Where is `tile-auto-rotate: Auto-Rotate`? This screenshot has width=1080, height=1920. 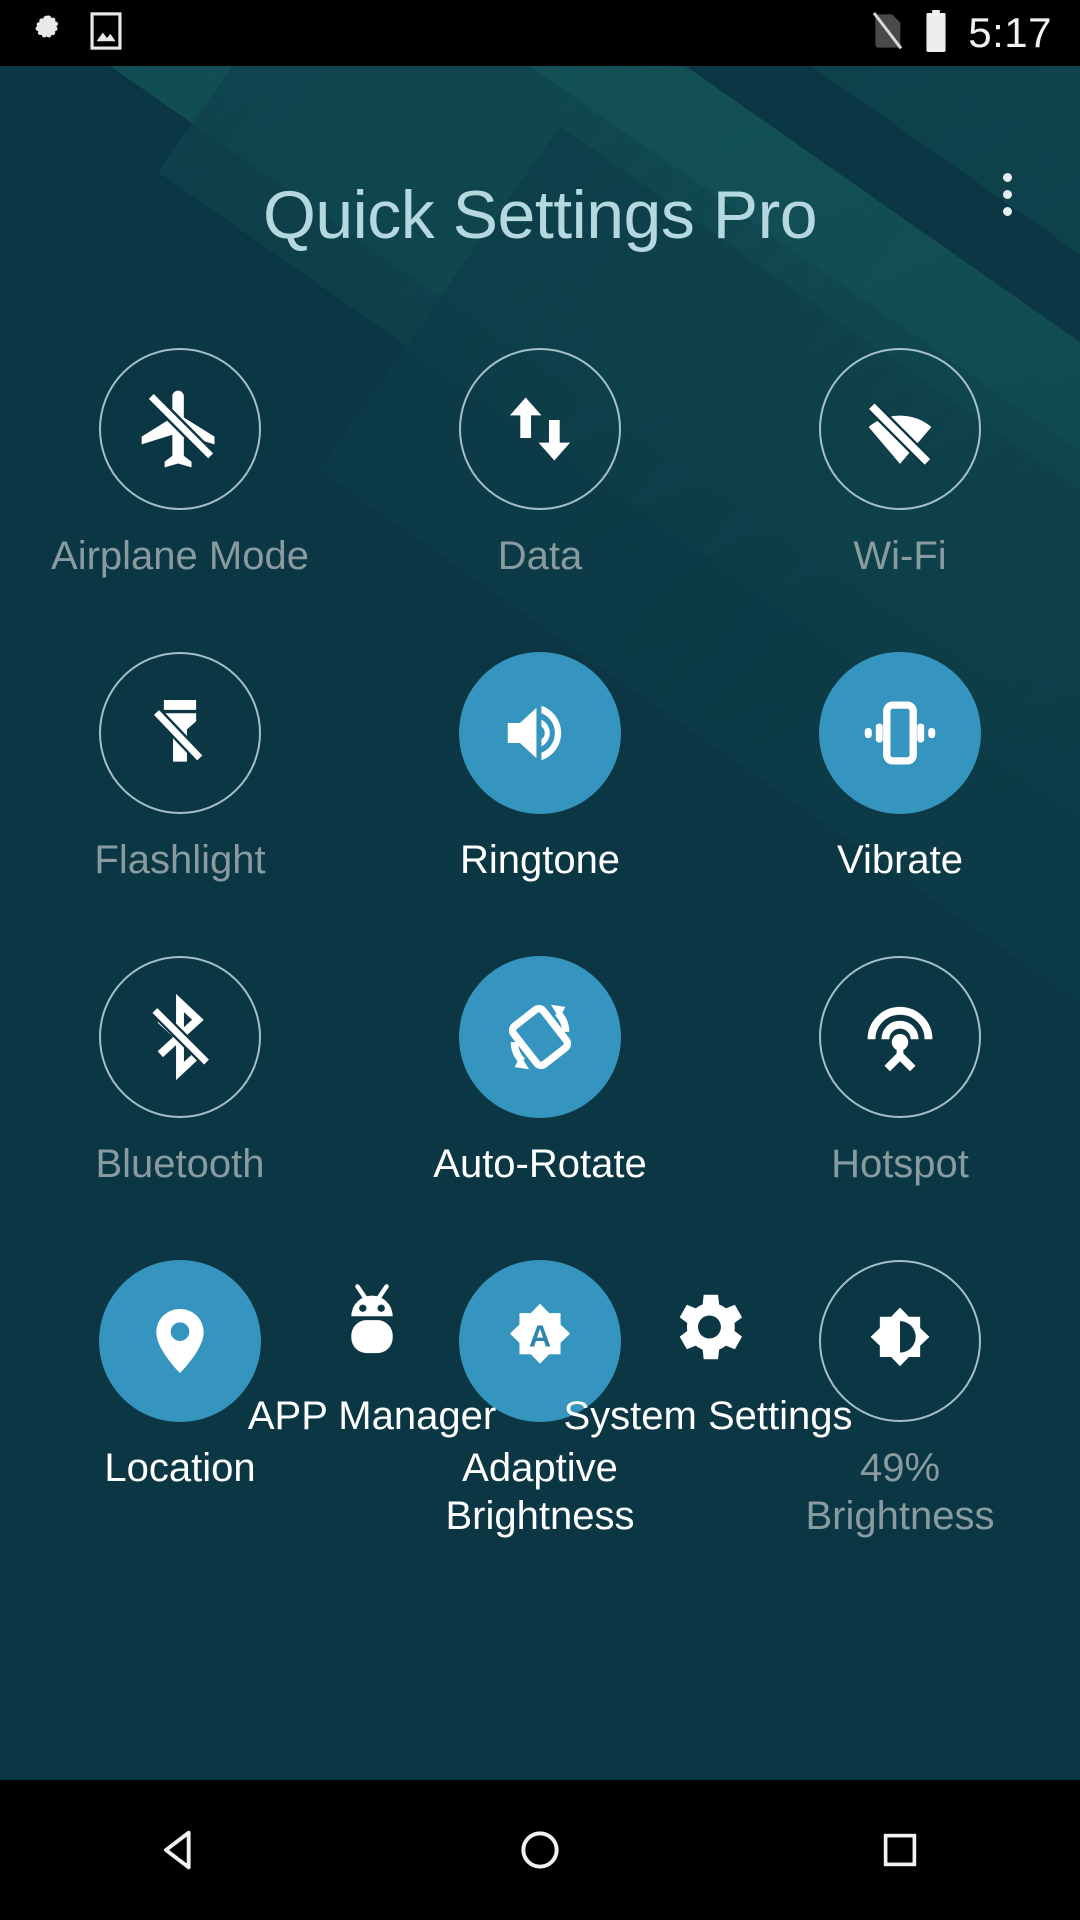
tile-auto-rotate: Auto-Rotate is located at coordinates (540, 1094).